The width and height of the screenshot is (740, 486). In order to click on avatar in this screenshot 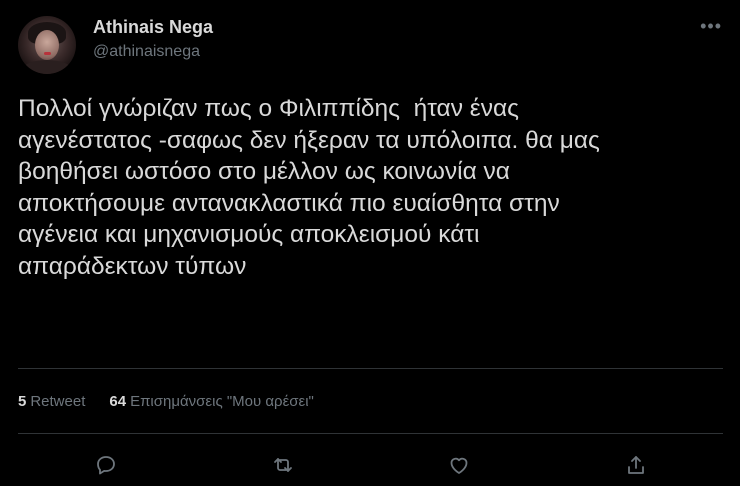, I will do `click(47, 45)`.